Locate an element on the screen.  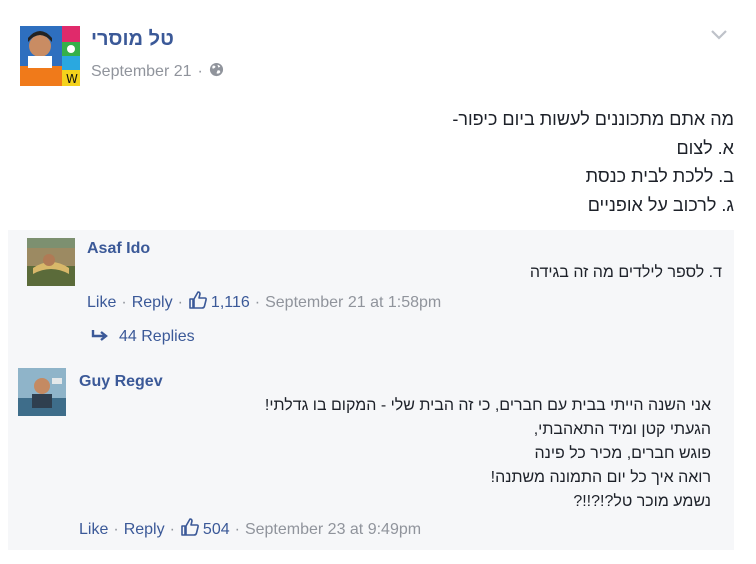
reply-arrow-icon is located at coordinates (100, 336).